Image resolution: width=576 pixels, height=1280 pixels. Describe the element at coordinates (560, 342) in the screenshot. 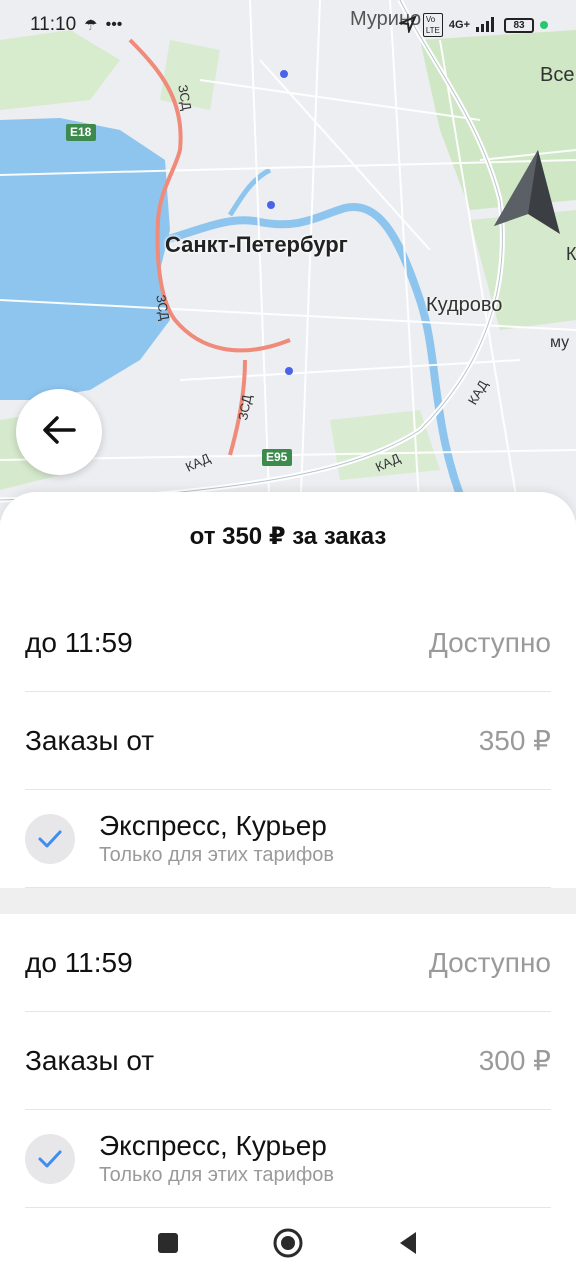

I see `map-label-mu: му` at that location.